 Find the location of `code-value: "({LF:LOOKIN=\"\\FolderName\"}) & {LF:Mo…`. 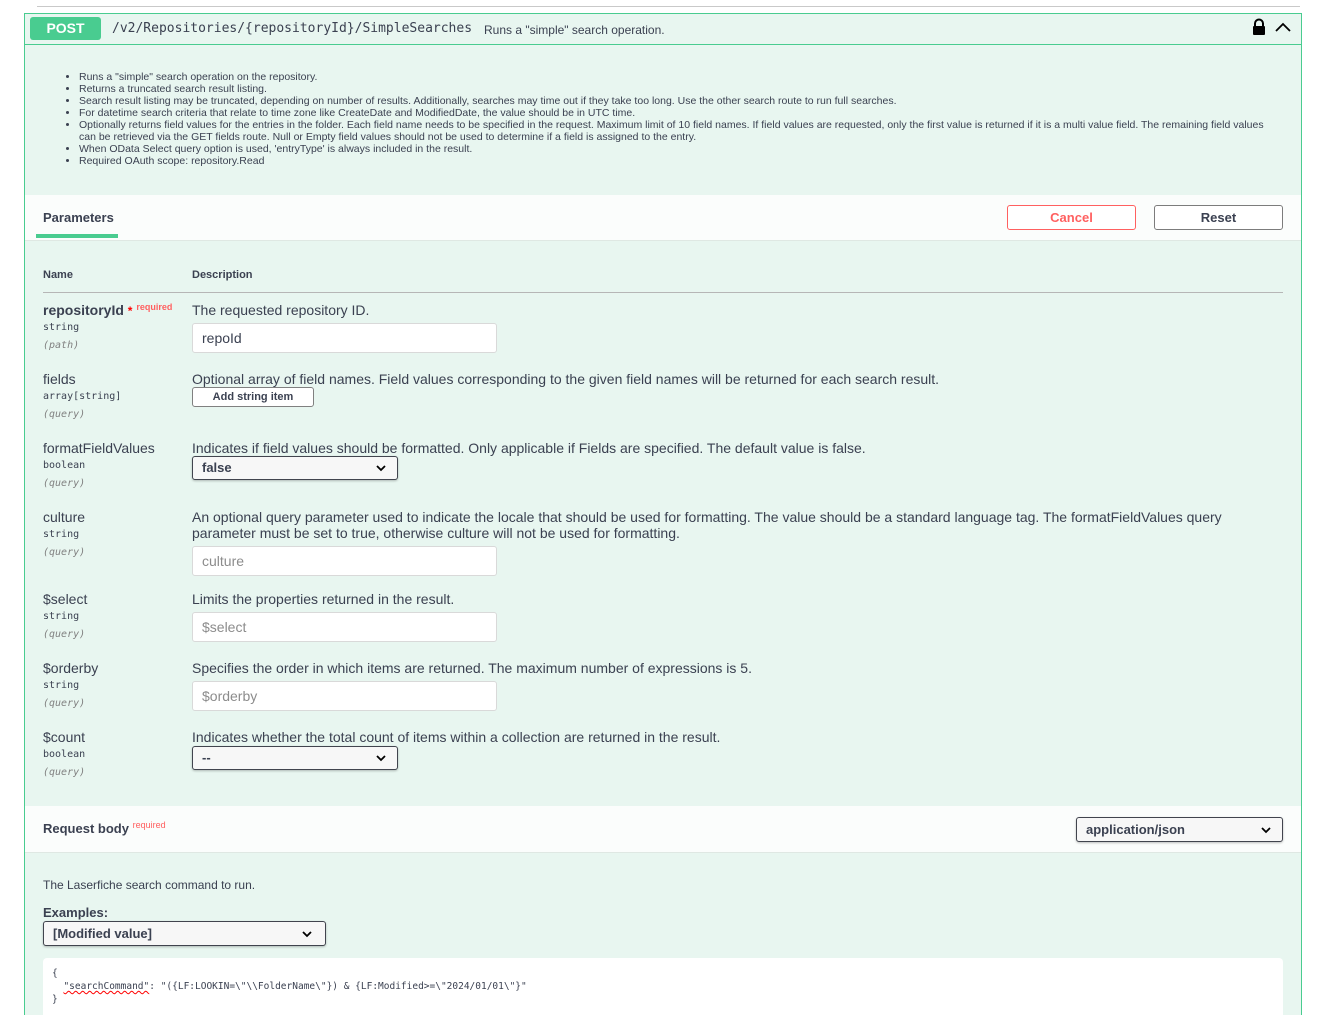

code-value: "({LF:LOOKIN=\"\\FolderName\"}) & {LF:Mo… is located at coordinates (343, 986).